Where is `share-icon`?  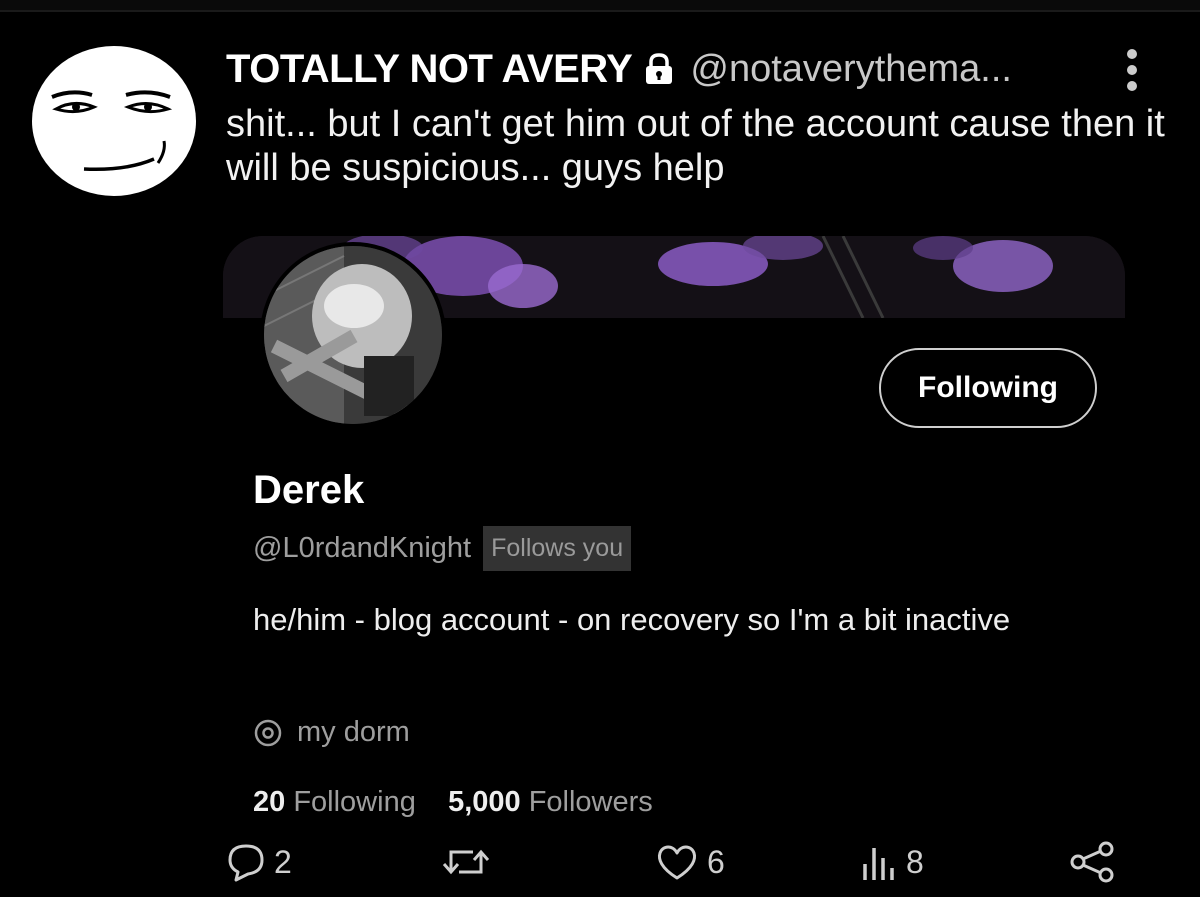
share-icon is located at coordinates (1092, 862).